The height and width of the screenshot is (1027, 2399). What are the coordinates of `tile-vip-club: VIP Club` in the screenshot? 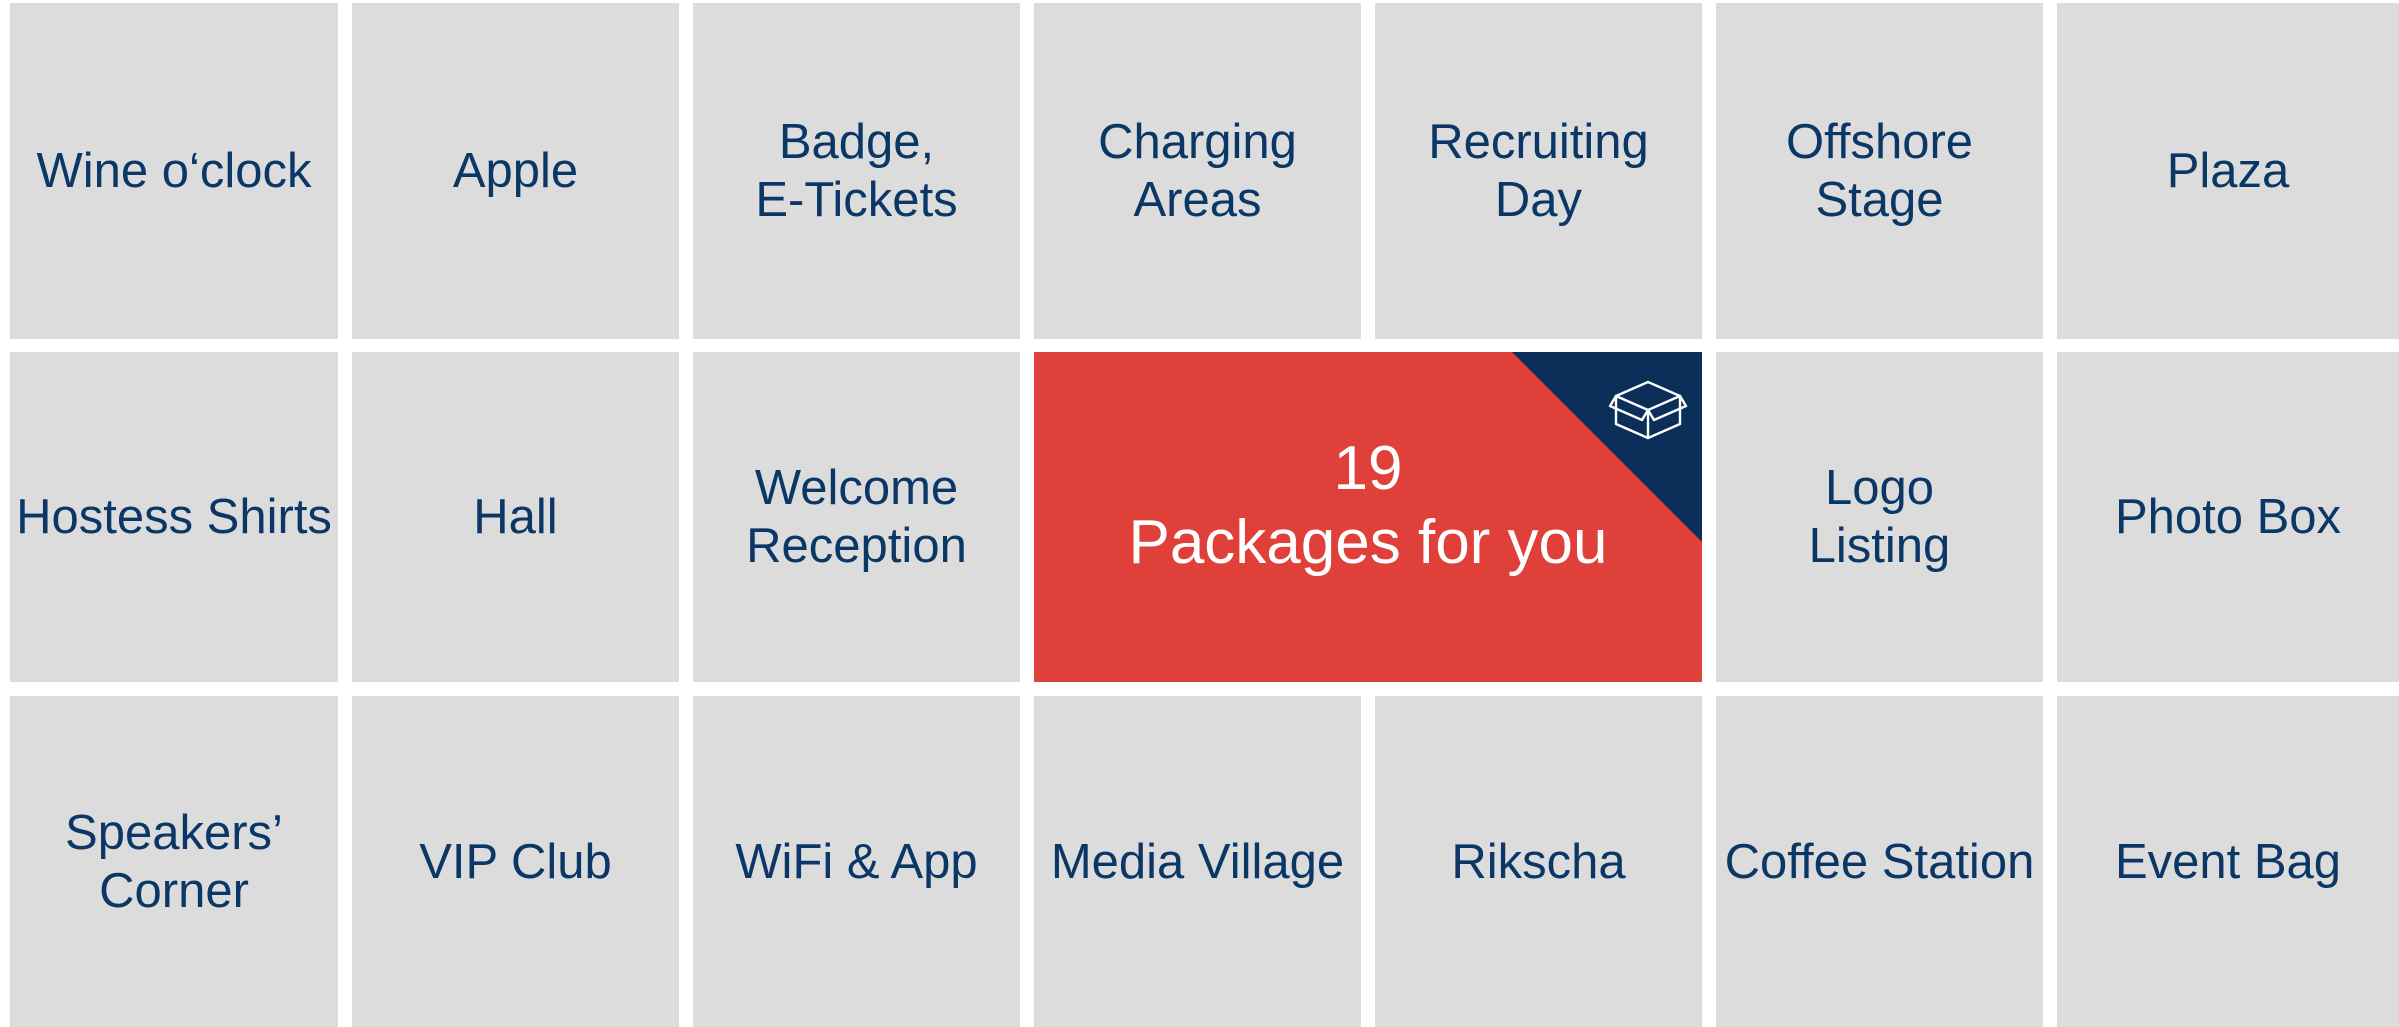 It's located at (515, 861).